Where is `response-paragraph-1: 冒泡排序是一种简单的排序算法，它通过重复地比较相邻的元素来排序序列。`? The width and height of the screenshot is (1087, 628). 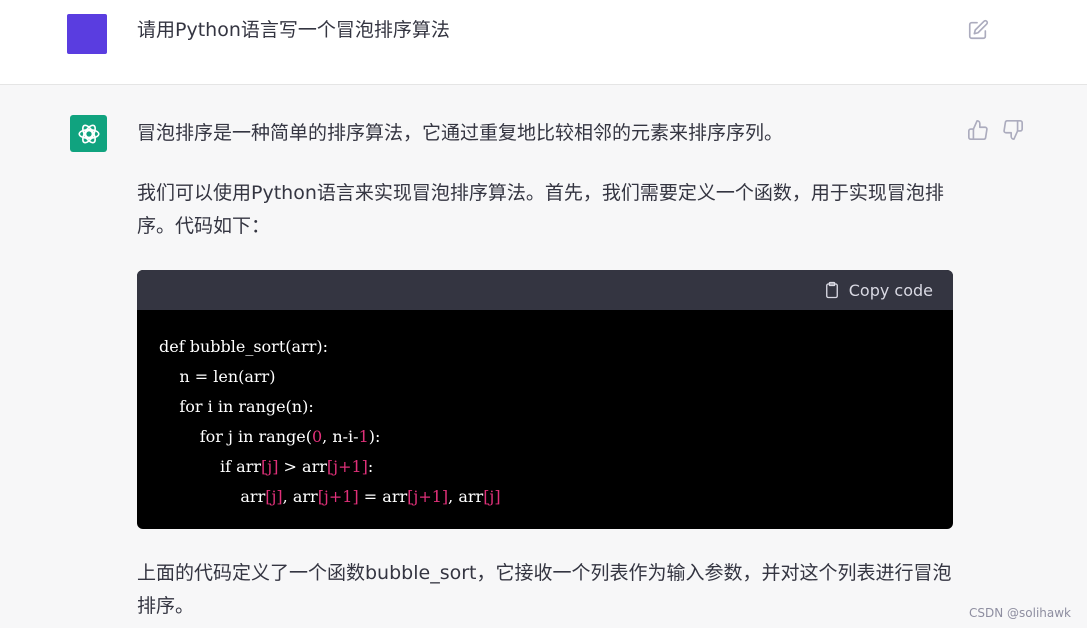 response-paragraph-1: 冒泡排序是一种简单的排序算法，它通过重复地比较相邻的元素来排序序列。 is located at coordinates (460, 133).